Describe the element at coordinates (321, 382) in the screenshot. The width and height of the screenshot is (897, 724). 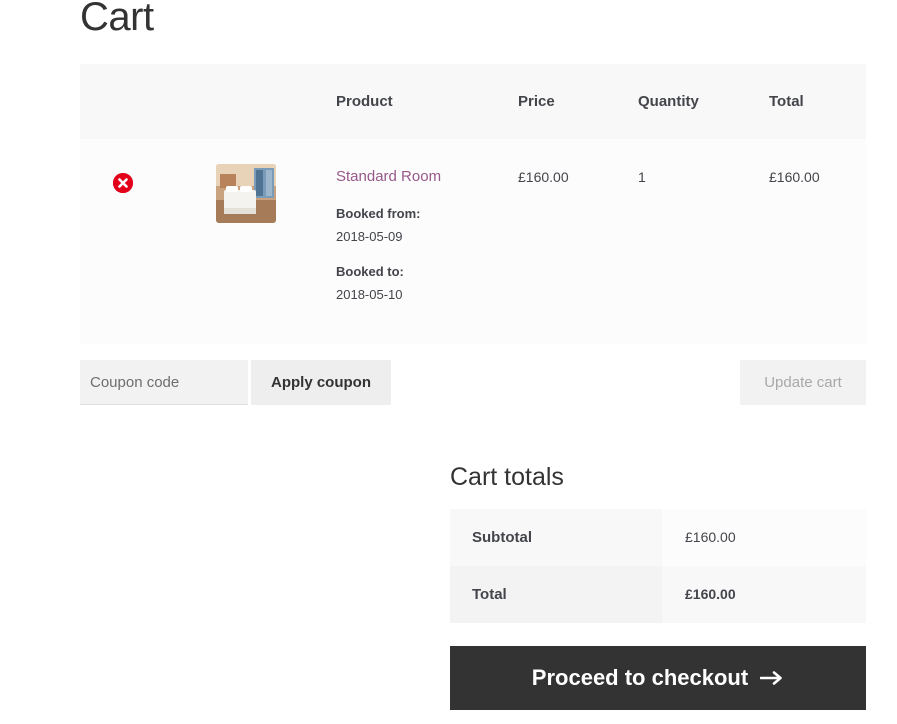
I see `apply-coupon-button: Apply coupon` at that location.